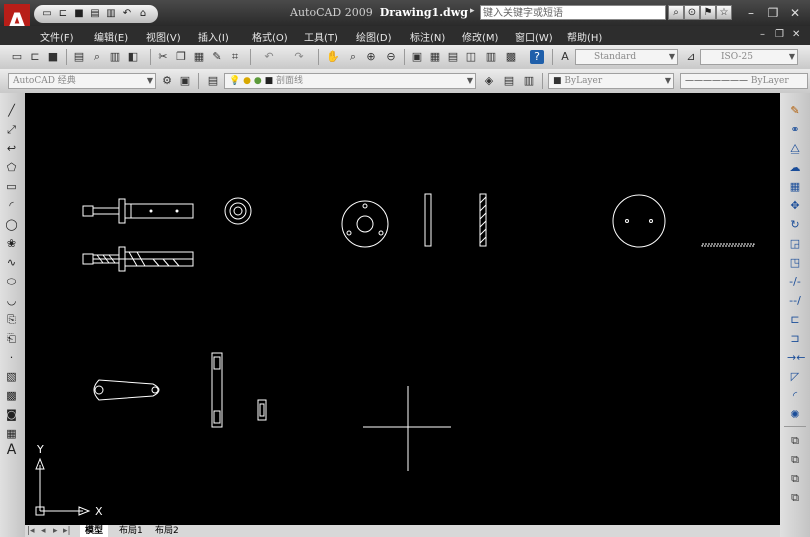 Image resolution: width=810 pixels, height=537 pixels. I want to click on extend-icon: --/, so click(795, 300).